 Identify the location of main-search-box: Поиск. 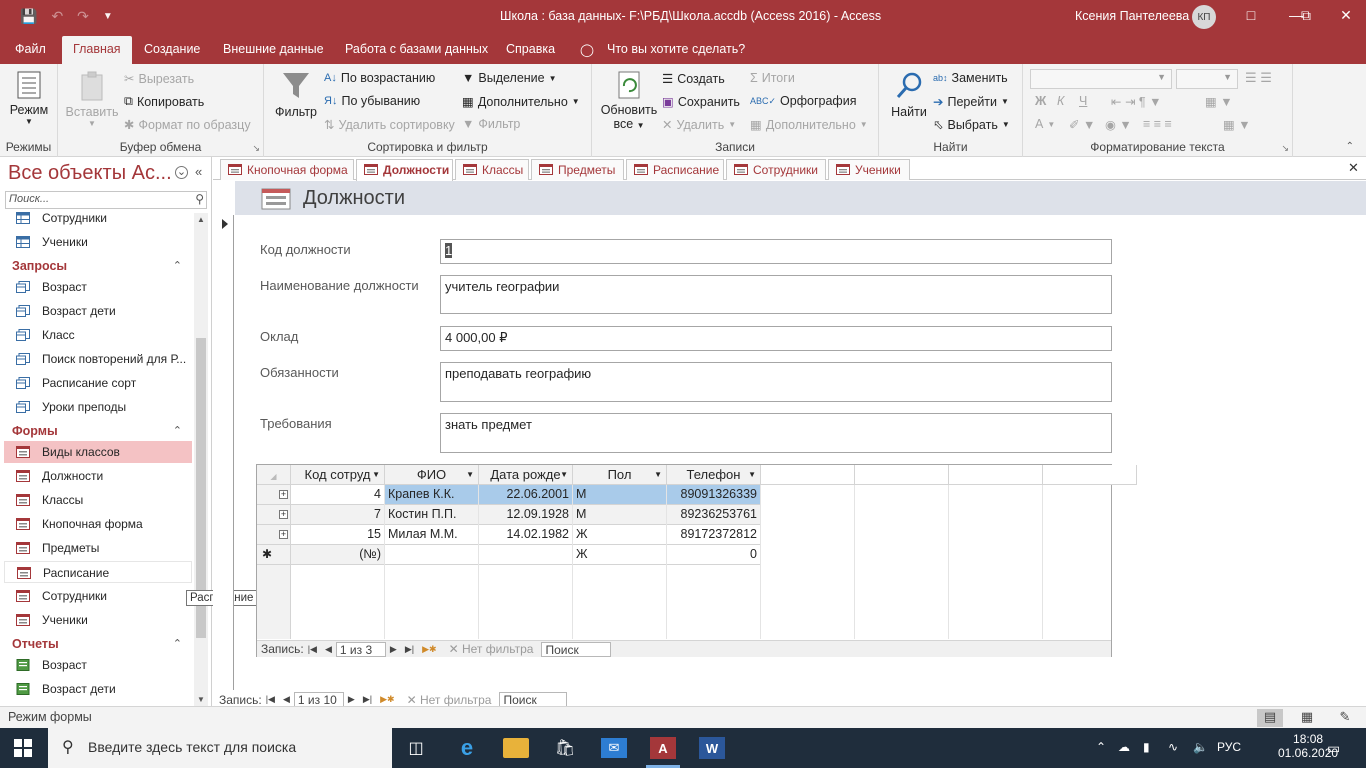
(533, 699).